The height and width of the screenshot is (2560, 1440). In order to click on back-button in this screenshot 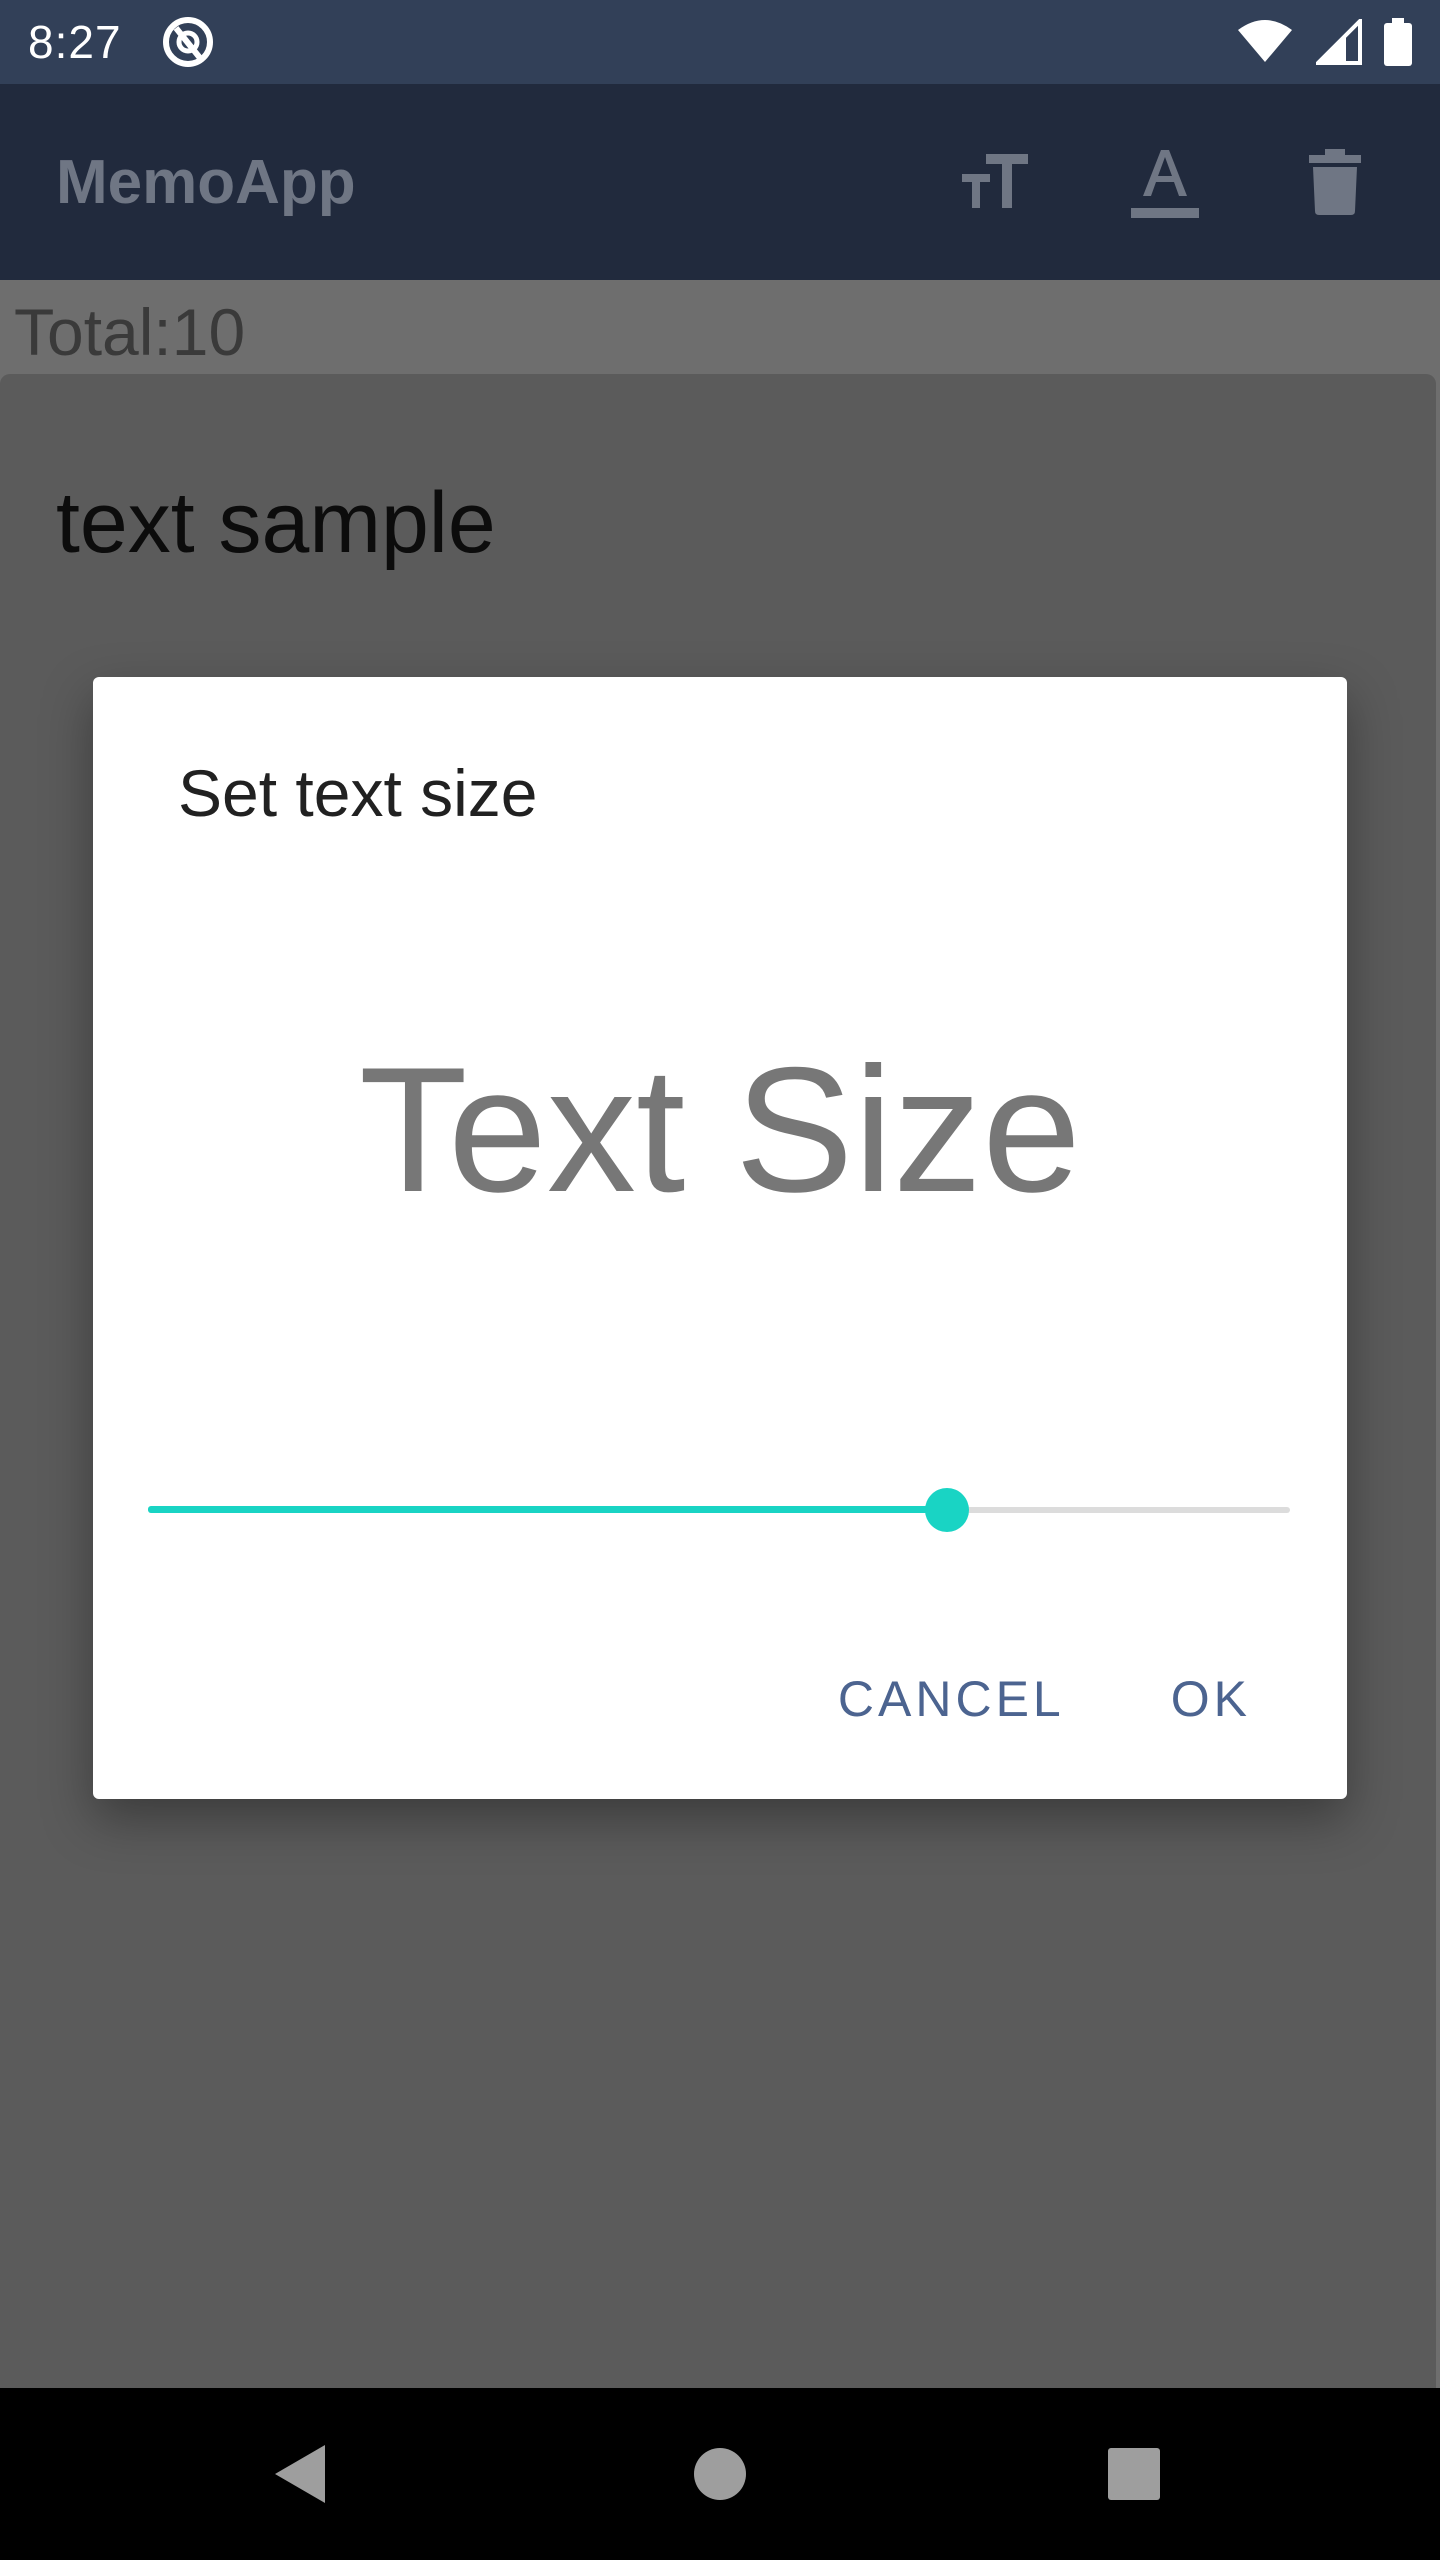, I will do `click(300, 2474)`.